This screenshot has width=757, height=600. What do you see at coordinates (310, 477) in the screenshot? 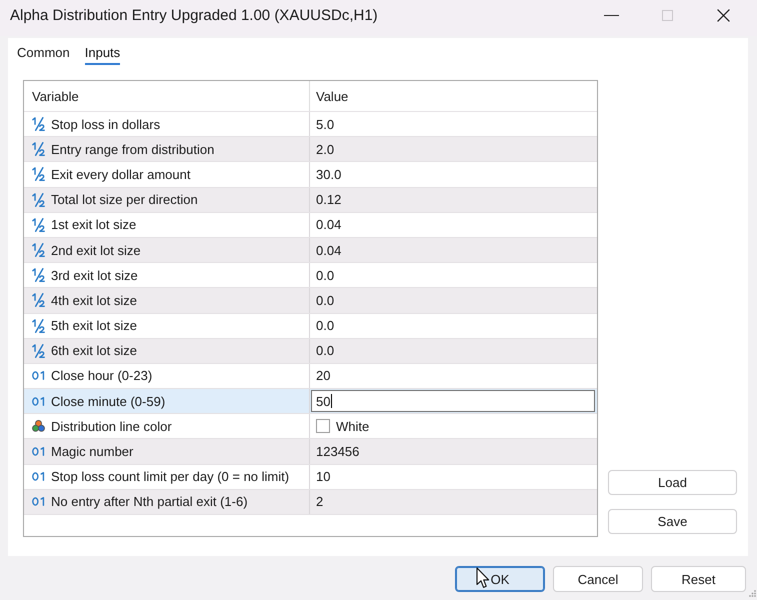
I see `table-row: Stop loss count limit per day (0 = no limit) 10` at bounding box center [310, 477].